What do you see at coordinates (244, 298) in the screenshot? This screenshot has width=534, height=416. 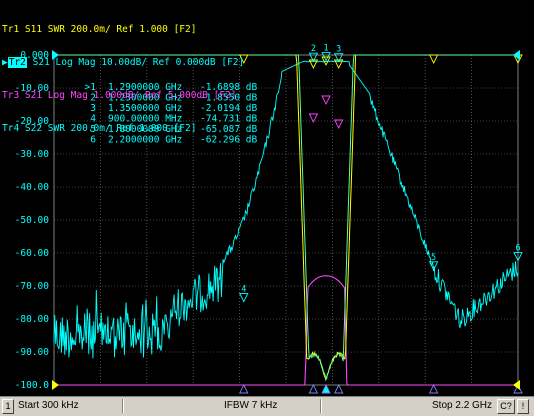 I see `marker-4-icon` at bounding box center [244, 298].